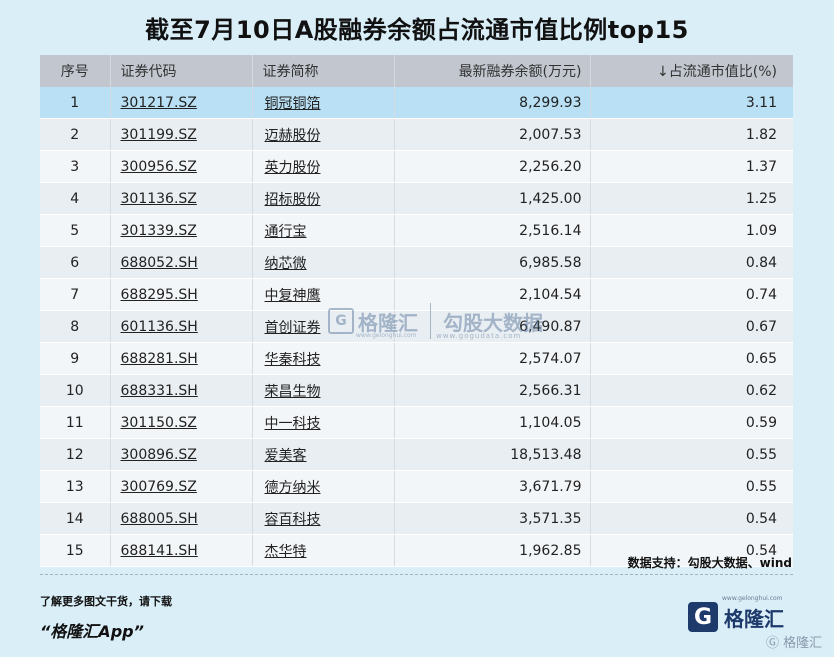 The width and height of the screenshot is (834, 657). What do you see at coordinates (92, 630) in the screenshot?
I see `app-name: “格隆汇App”` at bounding box center [92, 630].